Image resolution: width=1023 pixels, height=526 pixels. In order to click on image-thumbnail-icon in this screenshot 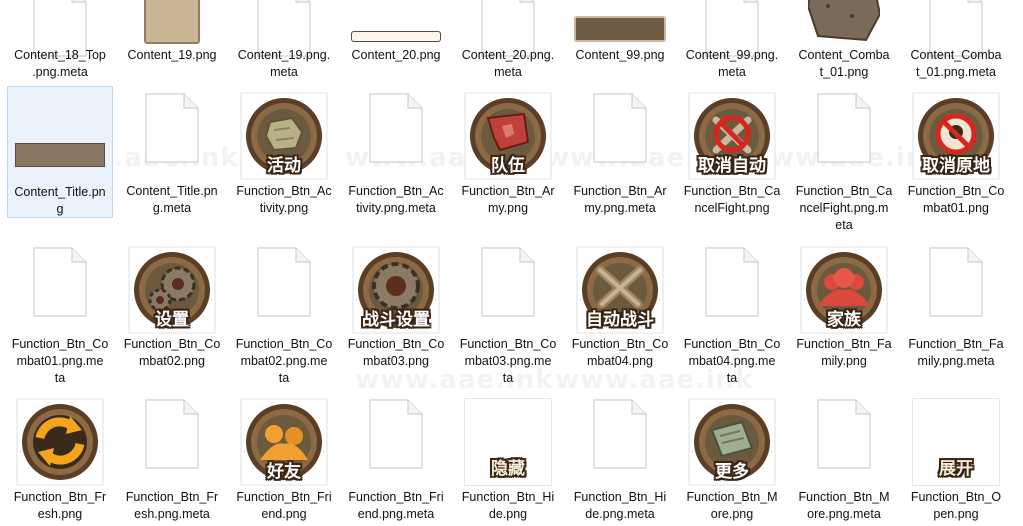, I will do `click(60, 155)`.